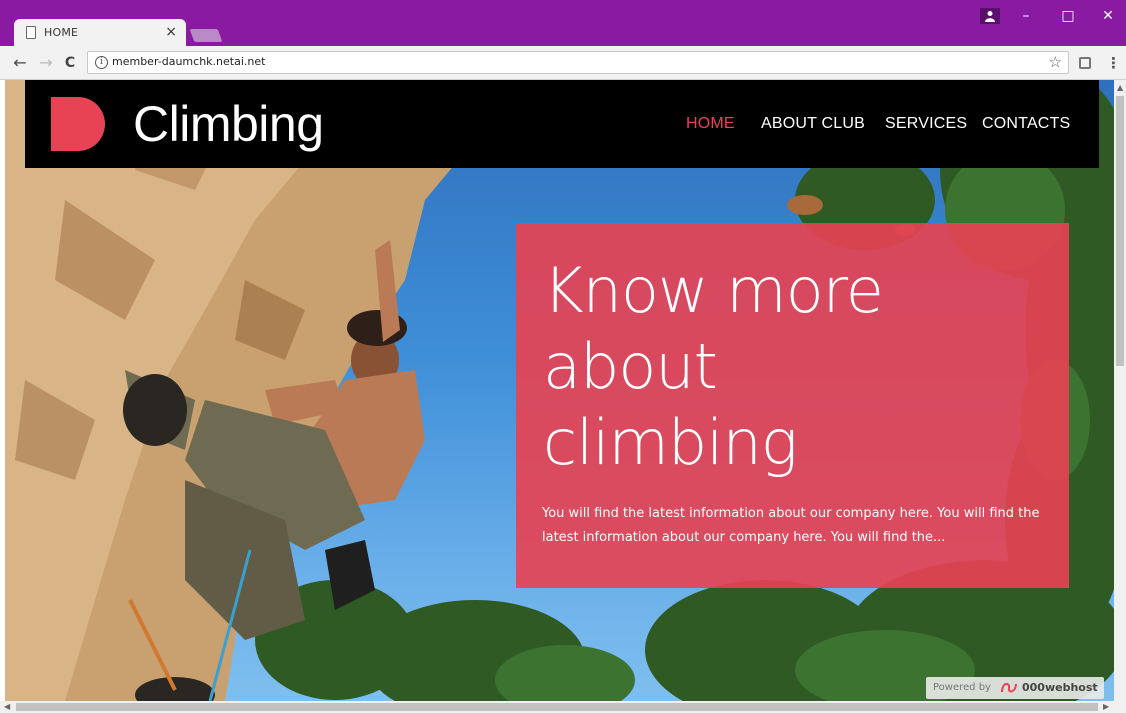  What do you see at coordinates (7, 706) in the screenshot?
I see `scroll-left-icon: ◀` at bounding box center [7, 706].